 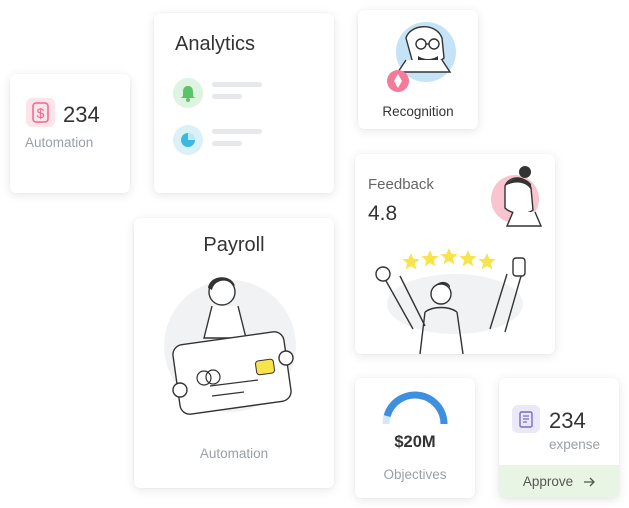 I want to click on payroll-illustration, so click(x=230, y=346).